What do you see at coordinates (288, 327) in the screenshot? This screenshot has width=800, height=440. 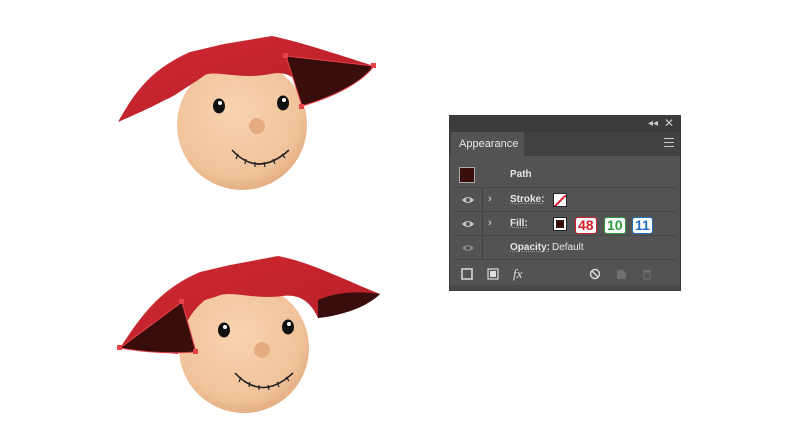 I see `bottom-right-eye` at bounding box center [288, 327].